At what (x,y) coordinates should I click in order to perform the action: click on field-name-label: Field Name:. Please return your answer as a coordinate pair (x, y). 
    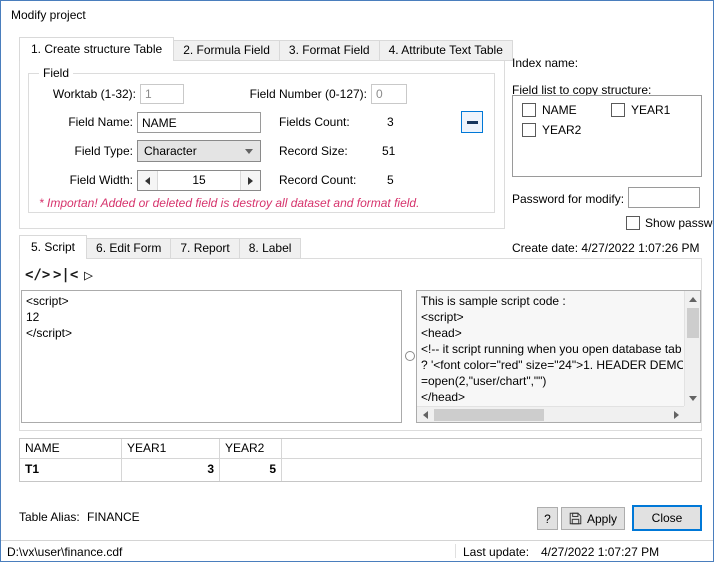
    Looking at the image, I should click on (100, 122).